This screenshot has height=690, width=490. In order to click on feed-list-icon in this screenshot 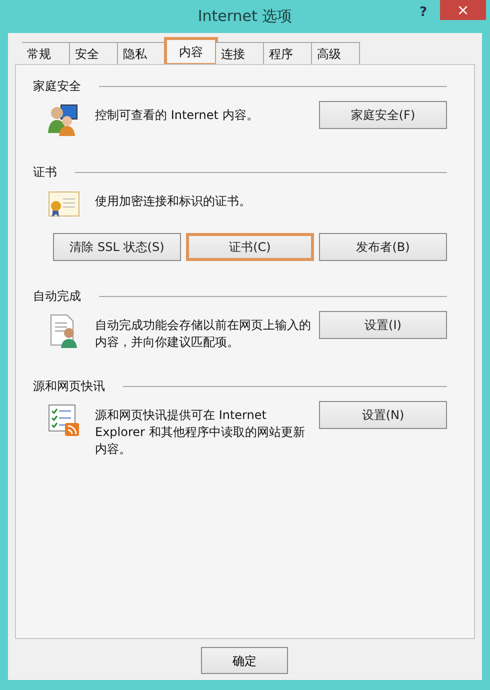, I will do `click(64, 420)`.